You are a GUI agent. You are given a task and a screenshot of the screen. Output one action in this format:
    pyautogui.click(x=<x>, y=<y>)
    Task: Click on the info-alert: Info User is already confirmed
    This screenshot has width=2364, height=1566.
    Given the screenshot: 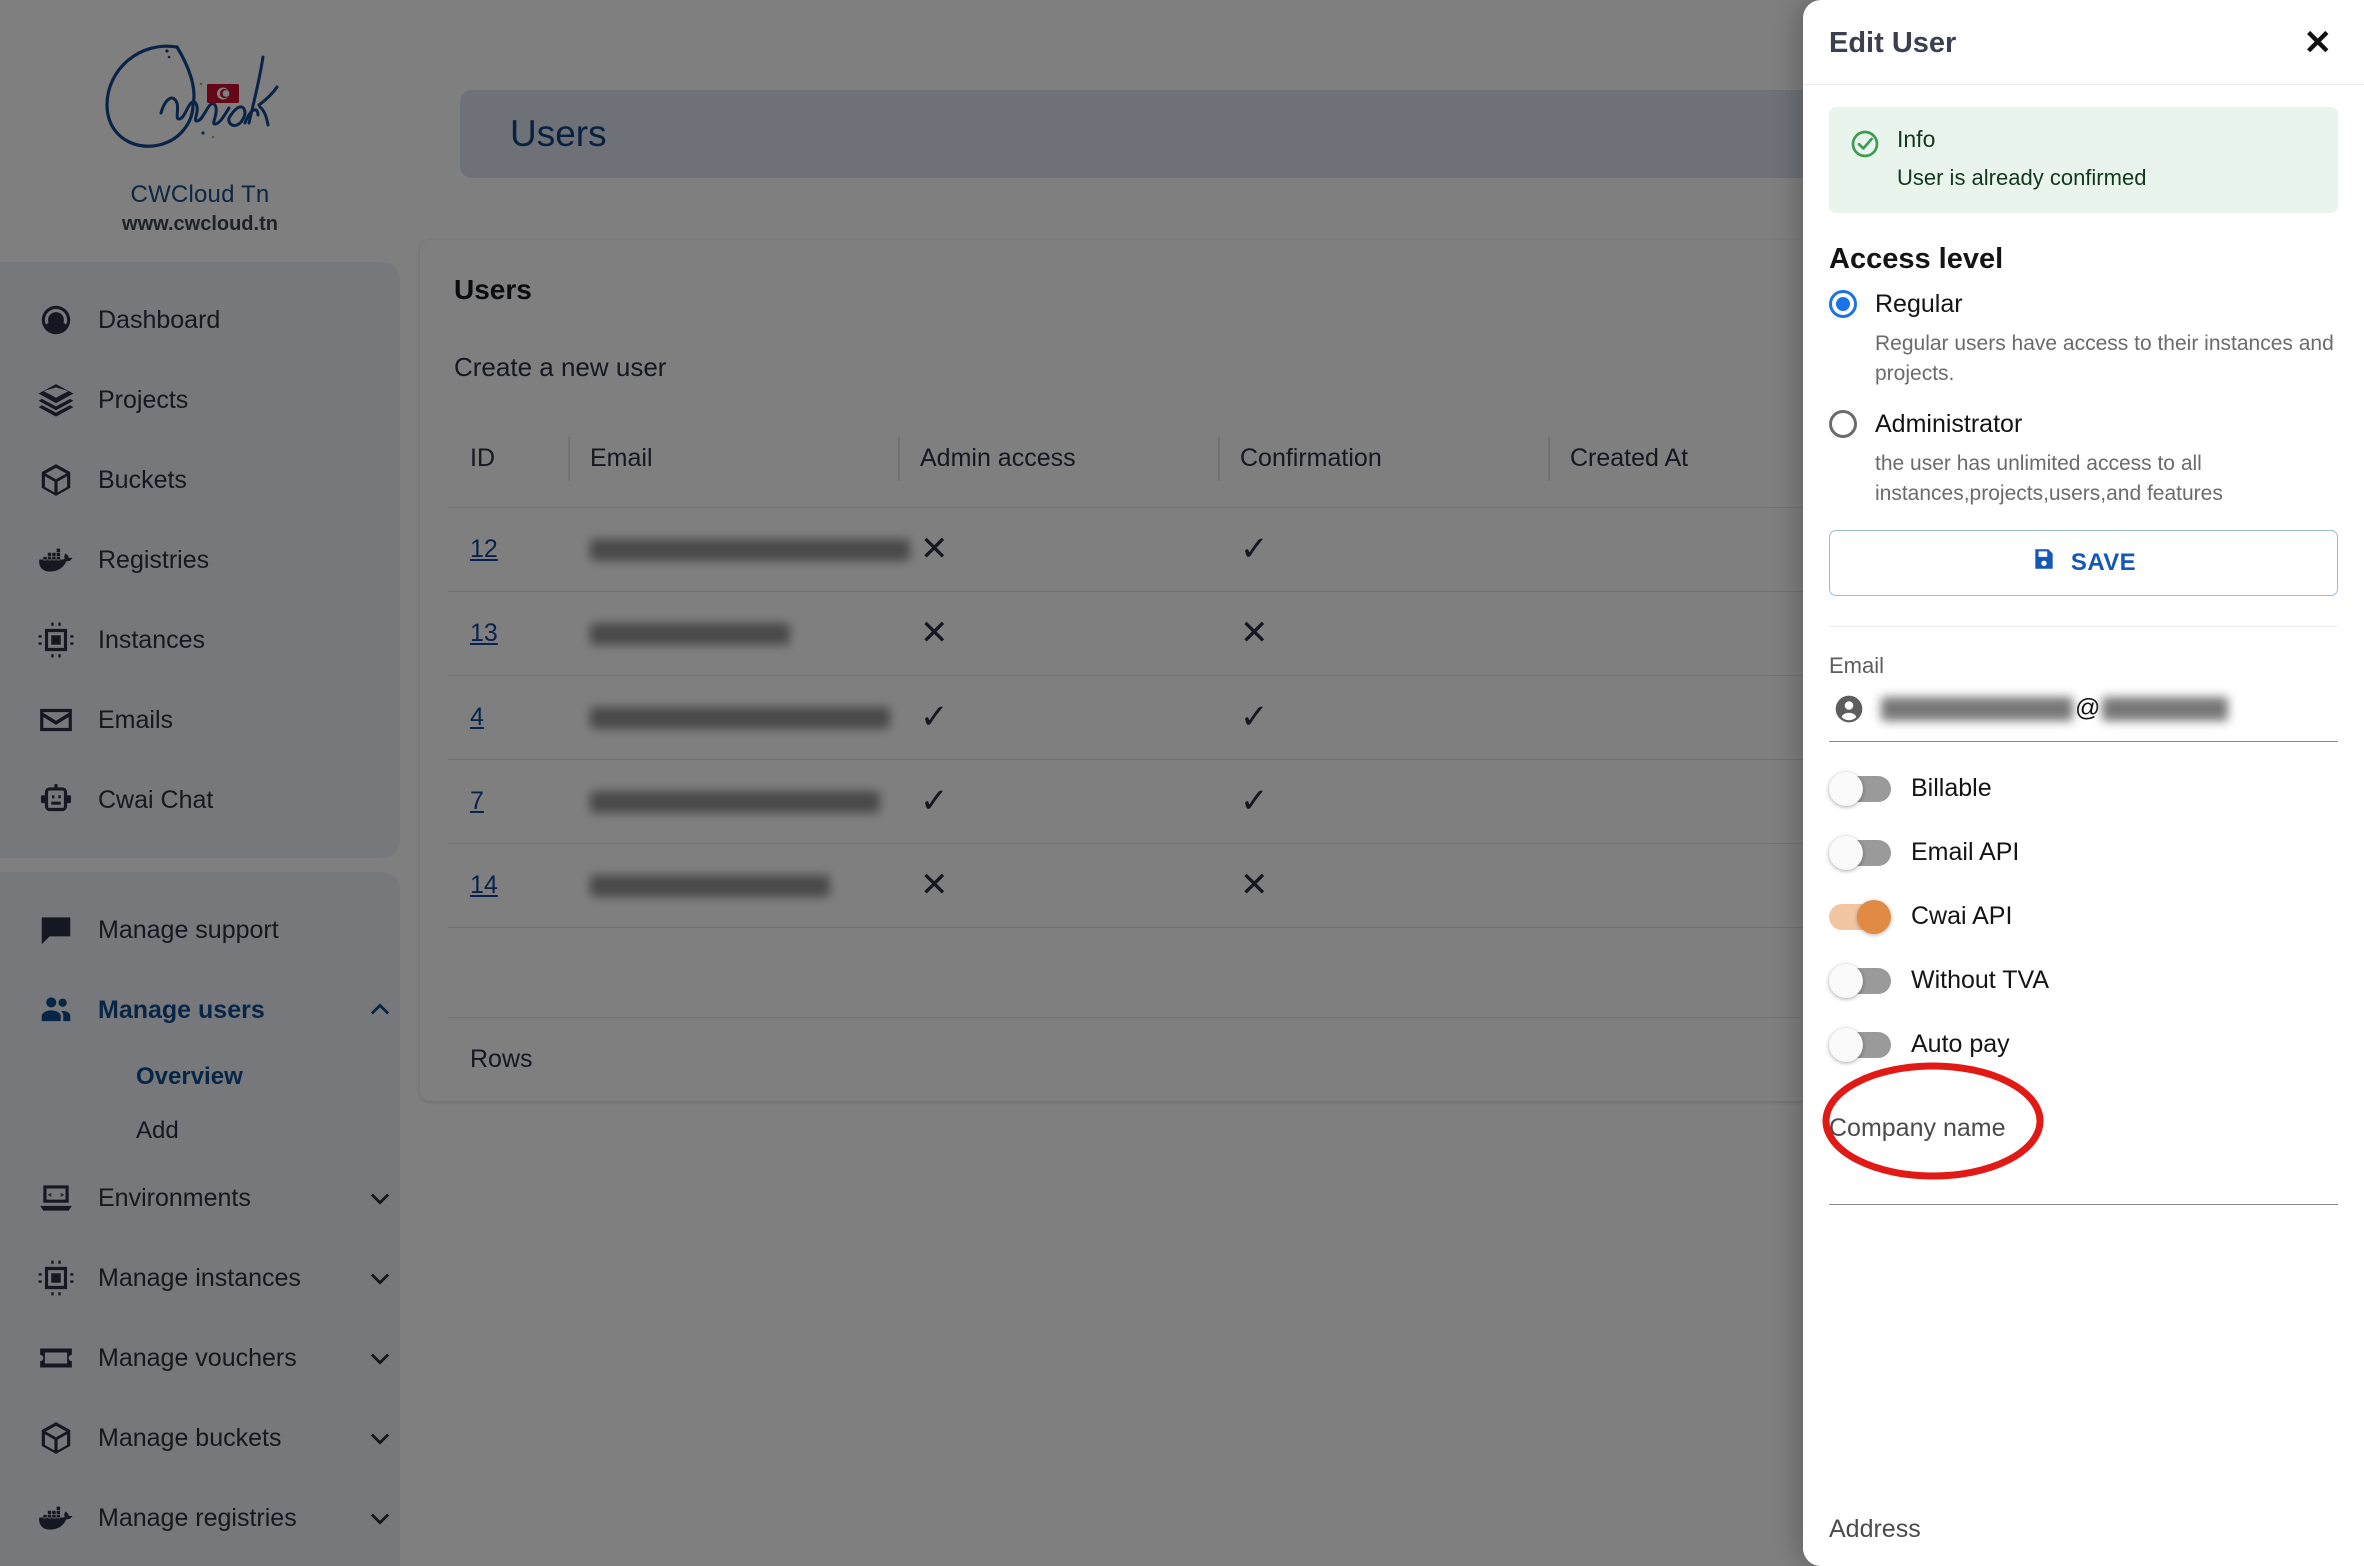 What is the action you would take?
    pyautogui.click(x=2083, y=160)
    